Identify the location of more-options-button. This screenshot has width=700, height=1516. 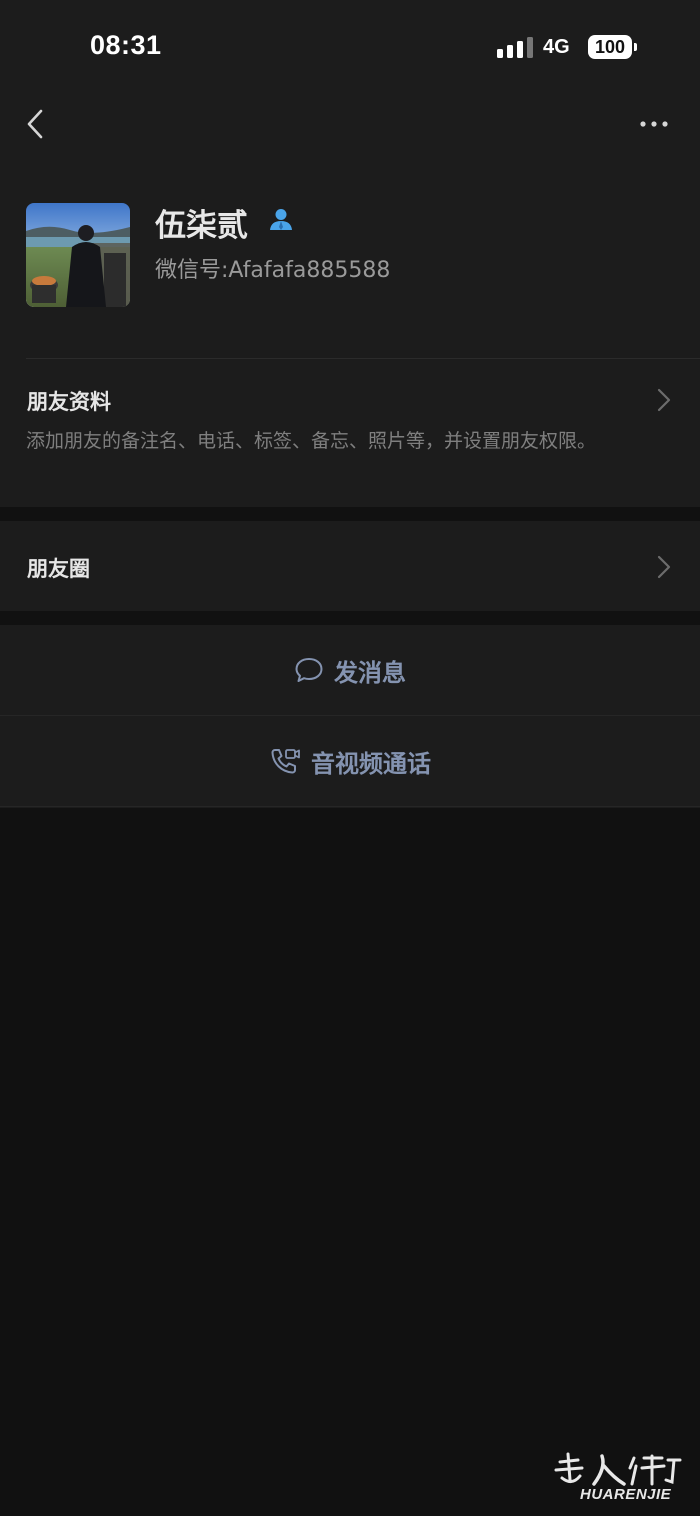
(654, 124).